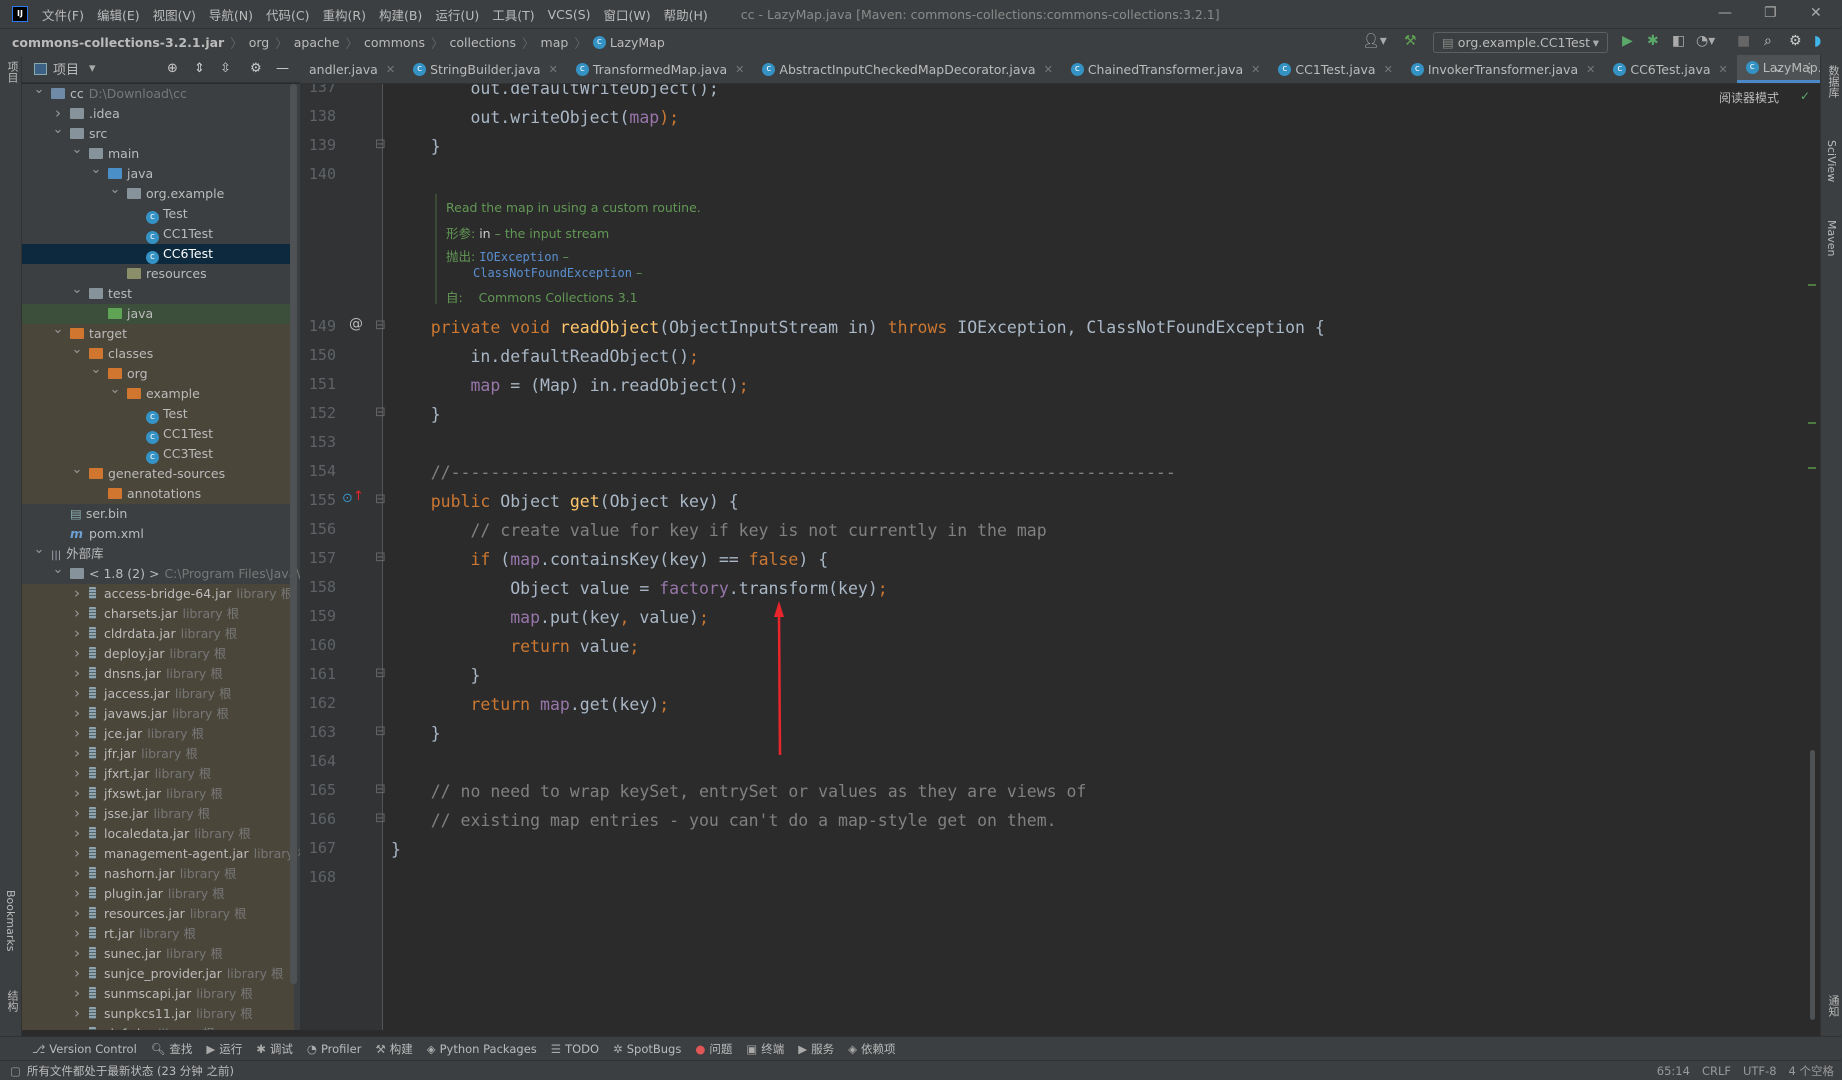 This screenshot has height=1080, width=1842. Describe the element at coordinates (1770, 13) in the screenshot. I see `restore-icon: ❐` at that location.